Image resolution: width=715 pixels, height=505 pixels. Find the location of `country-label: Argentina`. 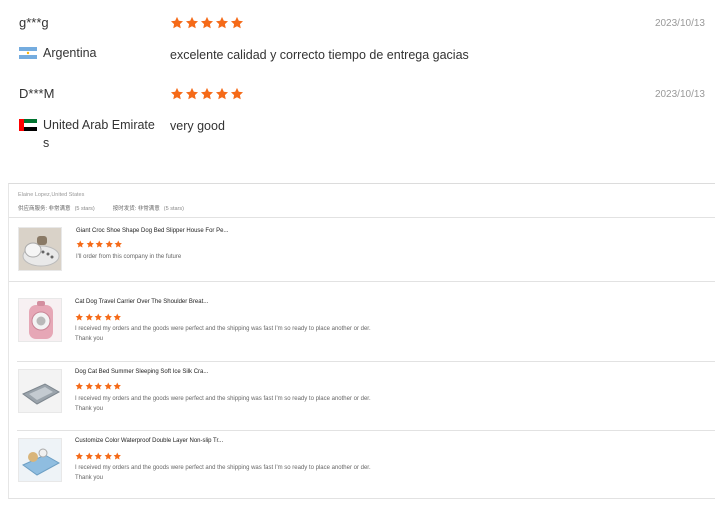

country-label: Argentina is located at coordinates (70, 53).